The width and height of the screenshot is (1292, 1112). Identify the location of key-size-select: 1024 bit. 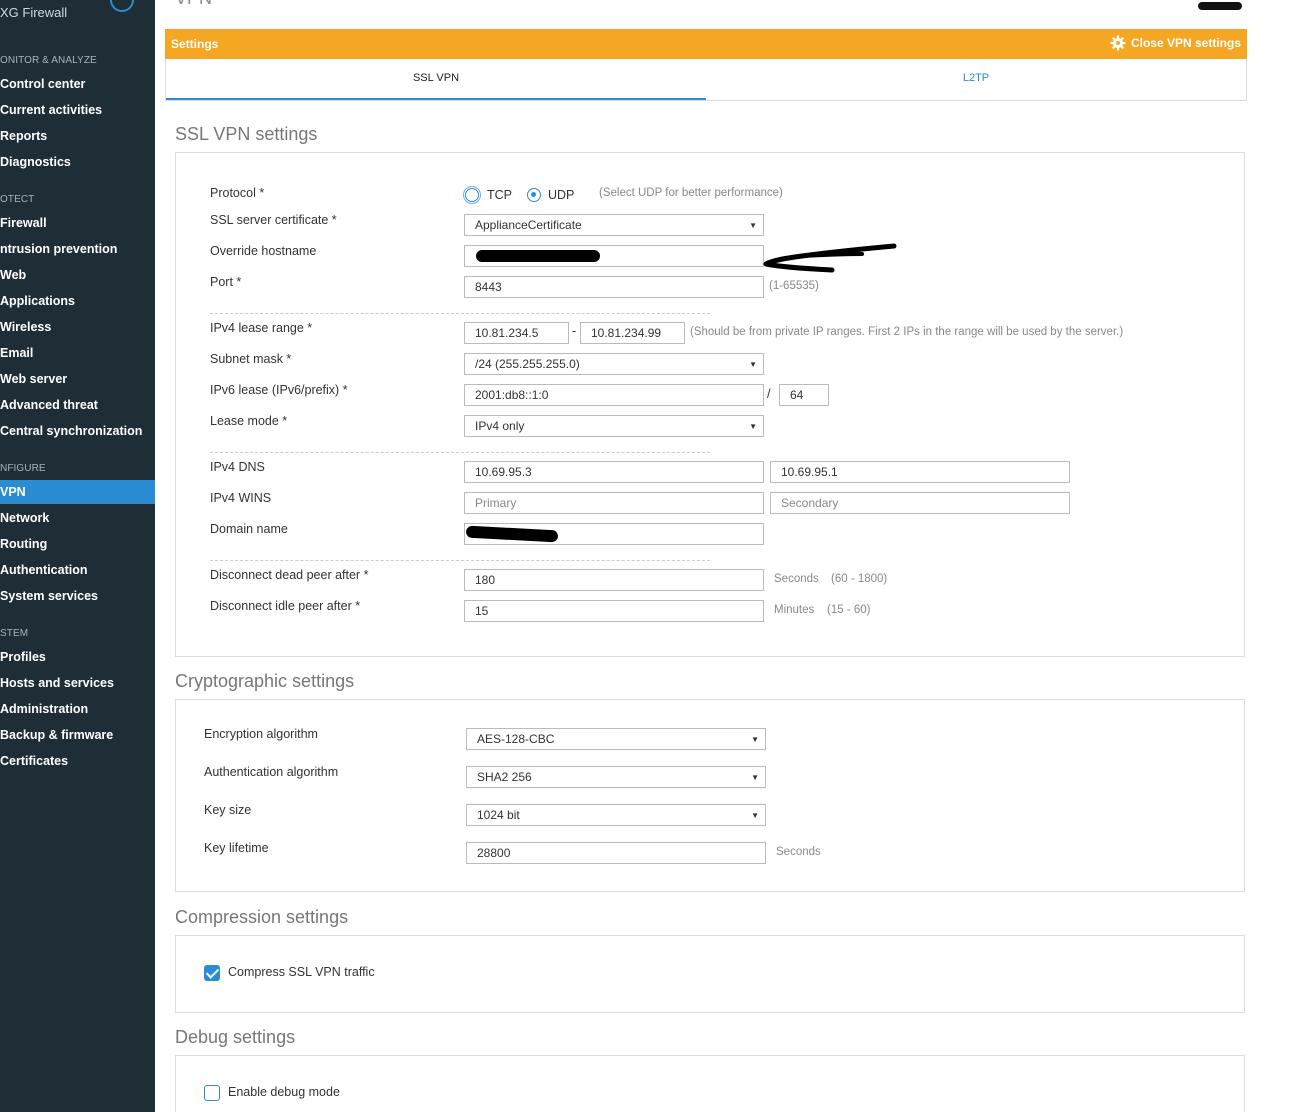
(616, 815).